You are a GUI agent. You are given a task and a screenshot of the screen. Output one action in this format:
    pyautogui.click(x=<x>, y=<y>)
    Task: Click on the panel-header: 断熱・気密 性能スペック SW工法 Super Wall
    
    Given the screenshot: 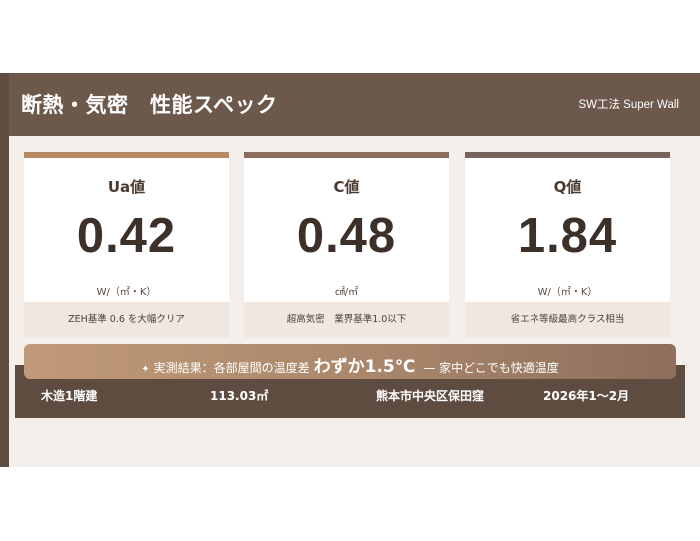 What is the action you would take?
    pyautogui.click(x=354, y=104)
    